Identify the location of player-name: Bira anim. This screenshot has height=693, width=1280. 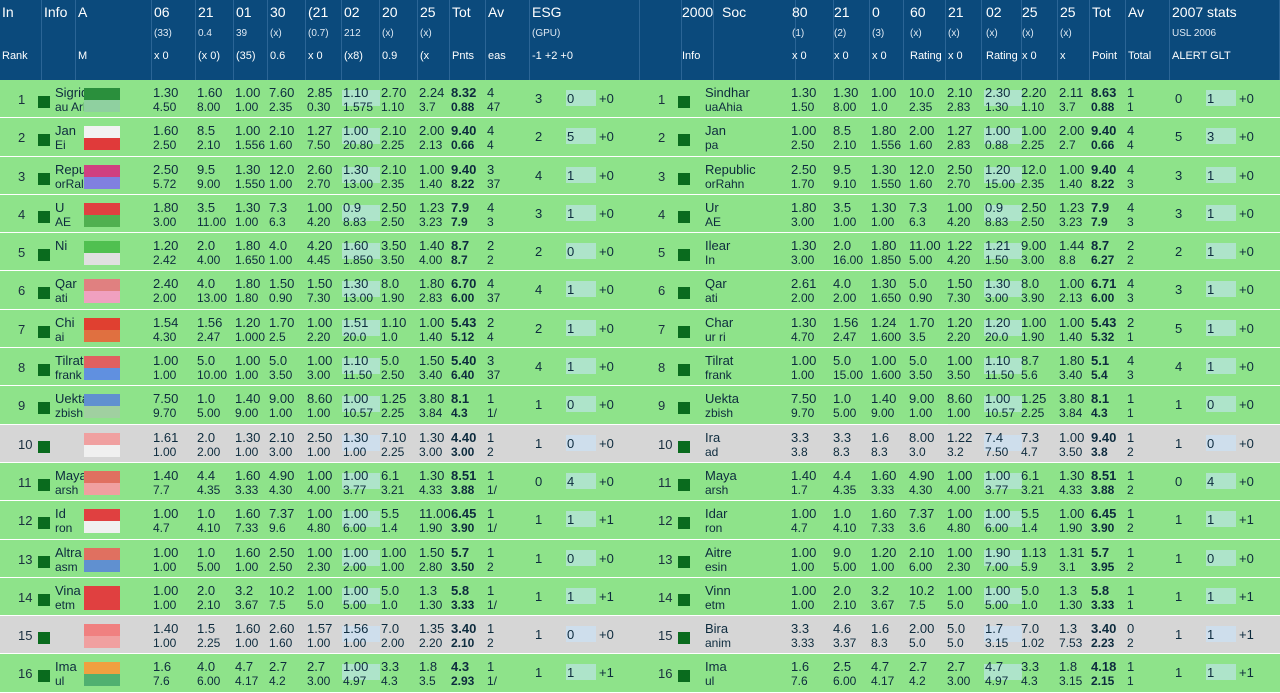
(744, 634).